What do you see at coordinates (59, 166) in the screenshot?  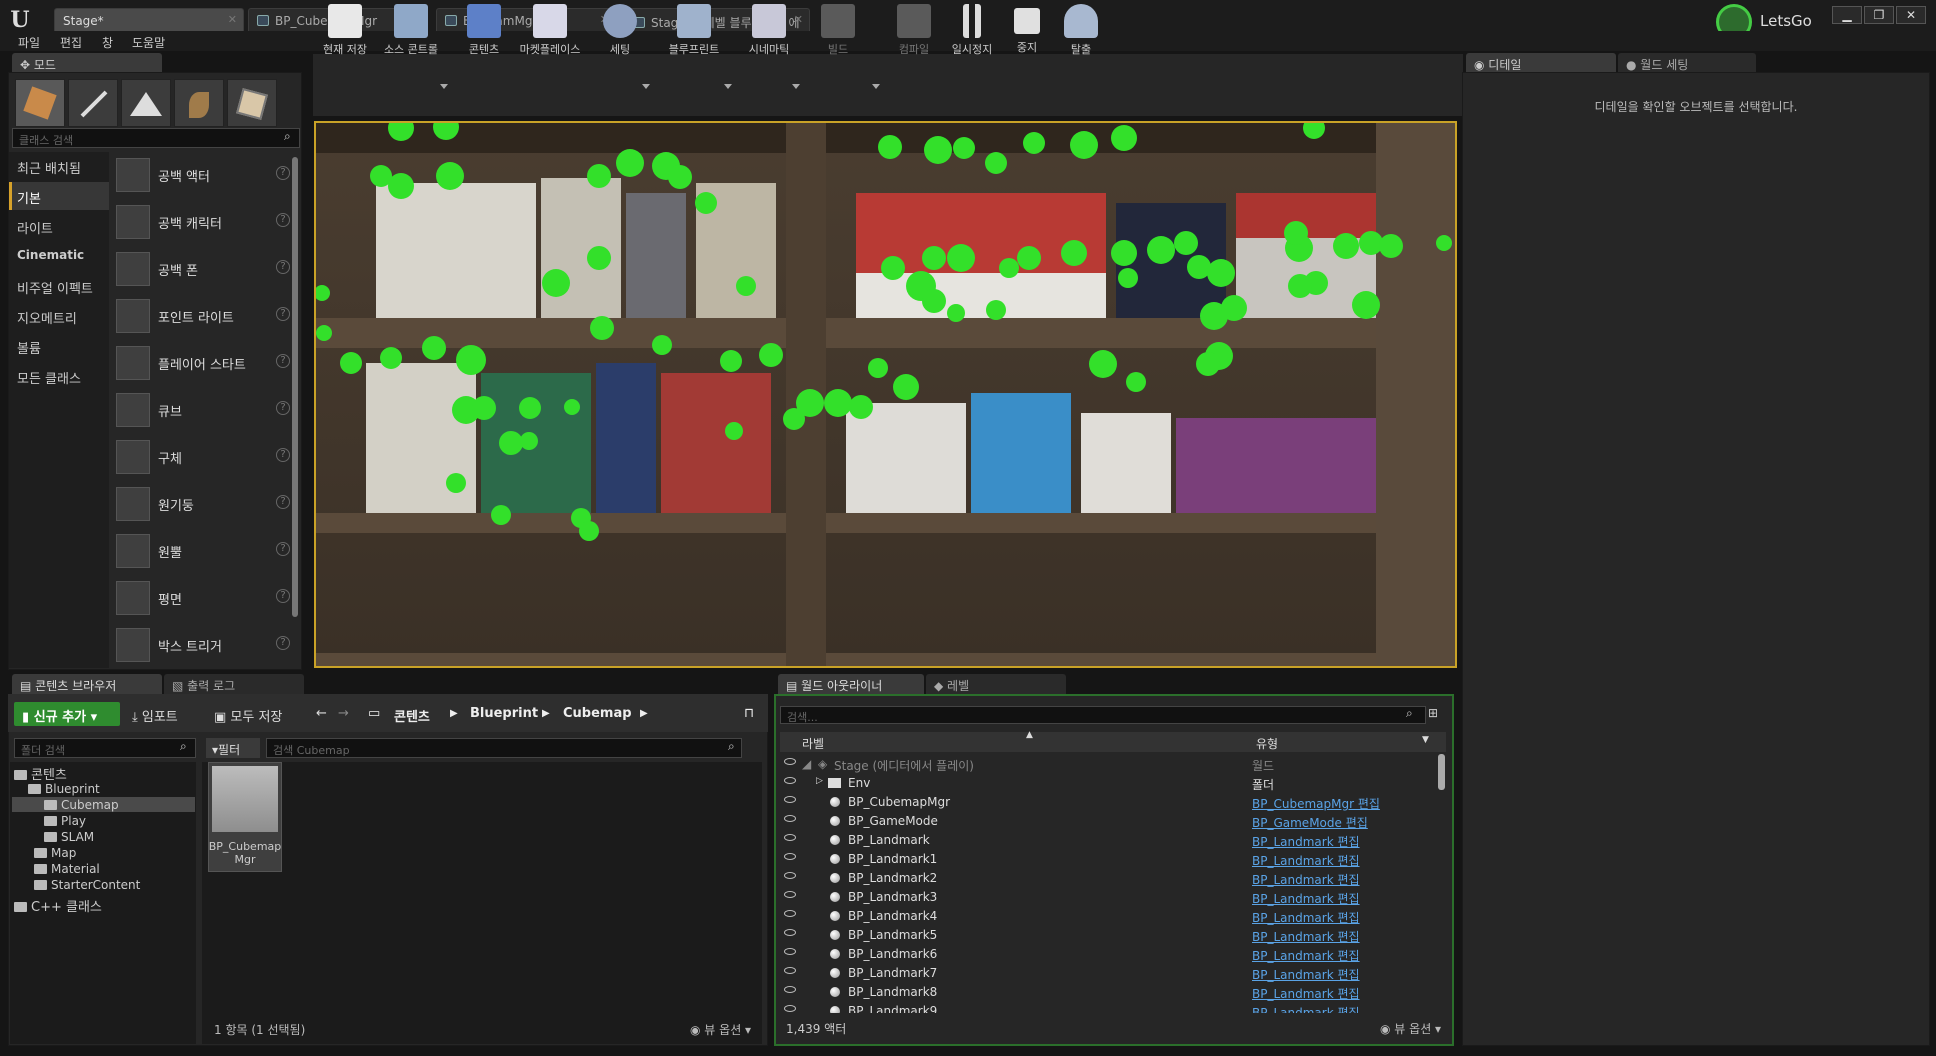 I see `category-recent: 최근 배치됨` at bounding box center [59, 166].